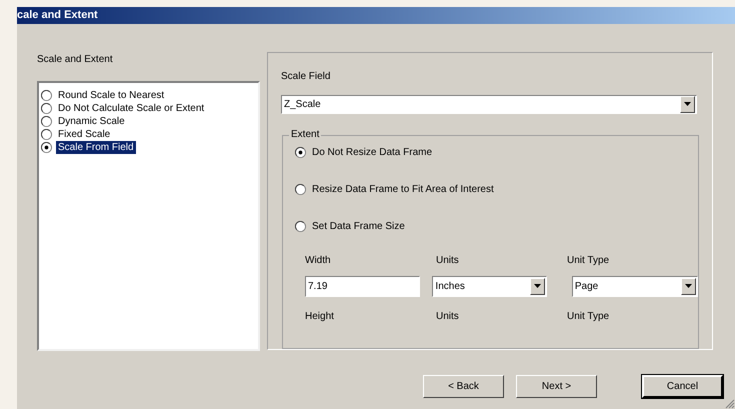  I want to click on dialog-button: Cancel, so click(682, 386).